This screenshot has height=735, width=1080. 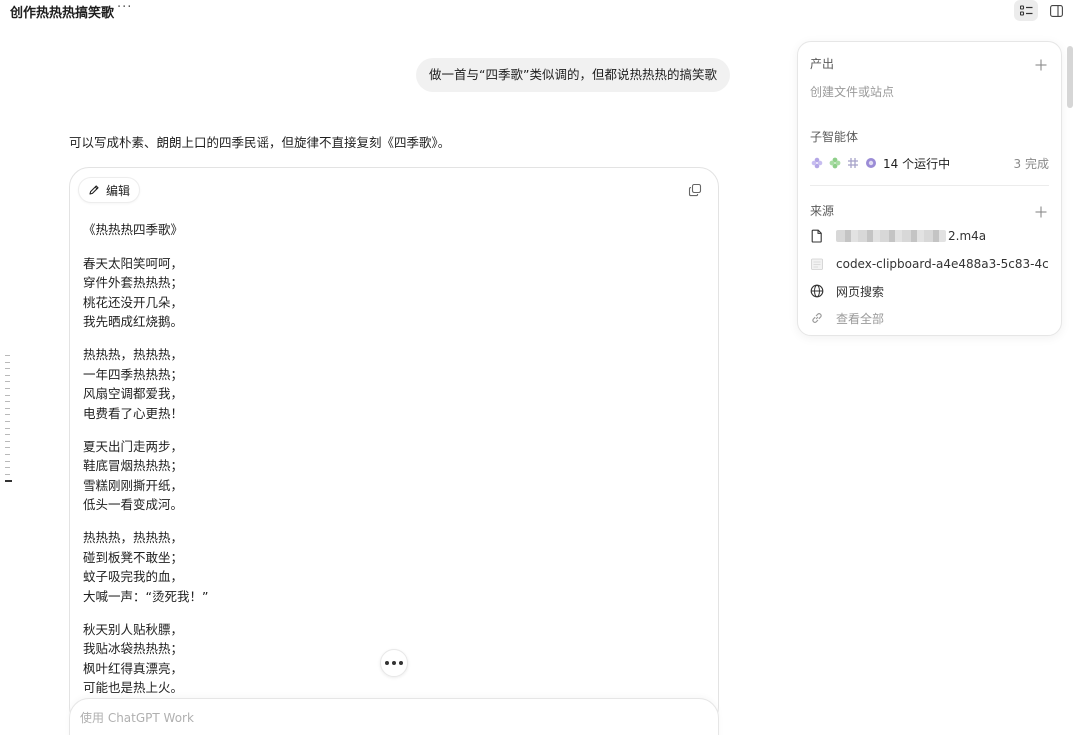 I want to click on edit-button: 编辑, so click(x=109, y=190).